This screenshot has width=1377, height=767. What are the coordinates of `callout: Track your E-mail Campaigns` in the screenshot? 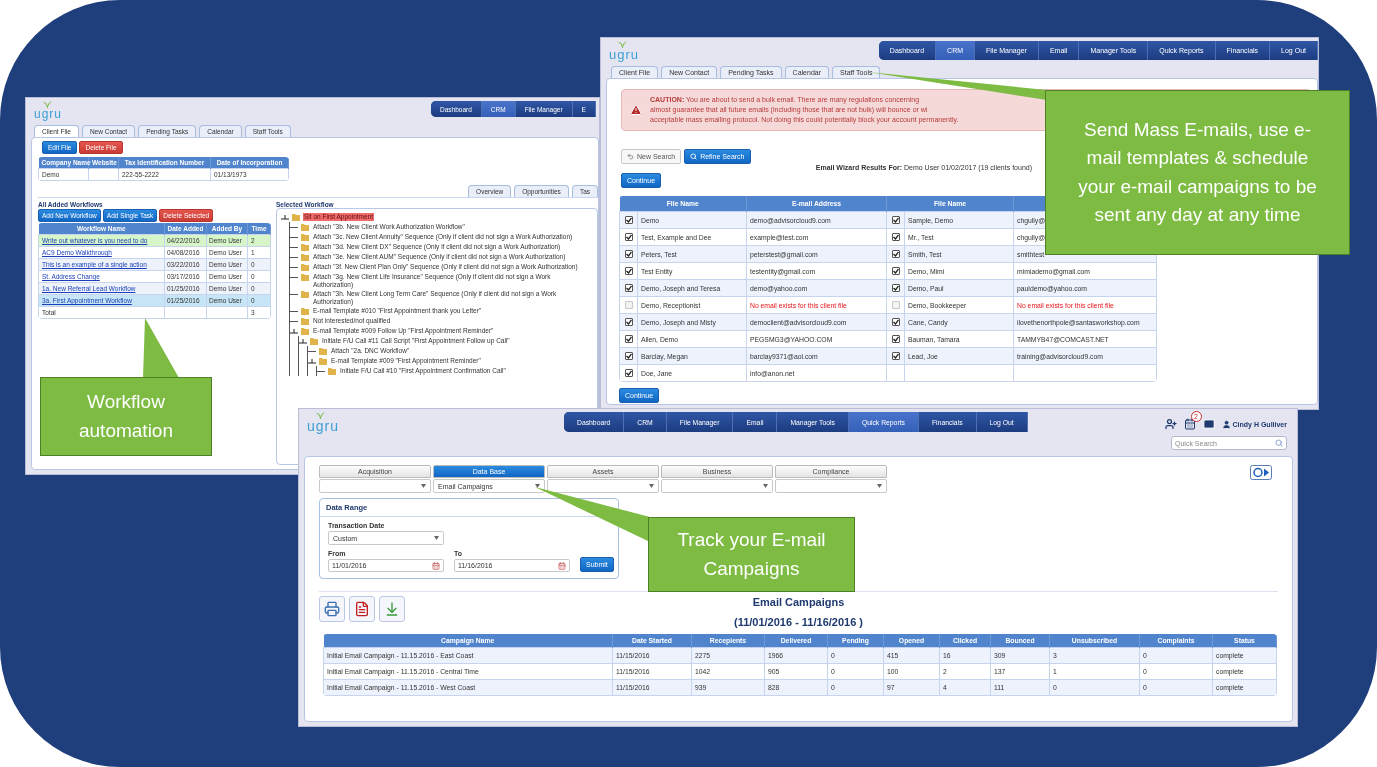 It's located at (751, 554).